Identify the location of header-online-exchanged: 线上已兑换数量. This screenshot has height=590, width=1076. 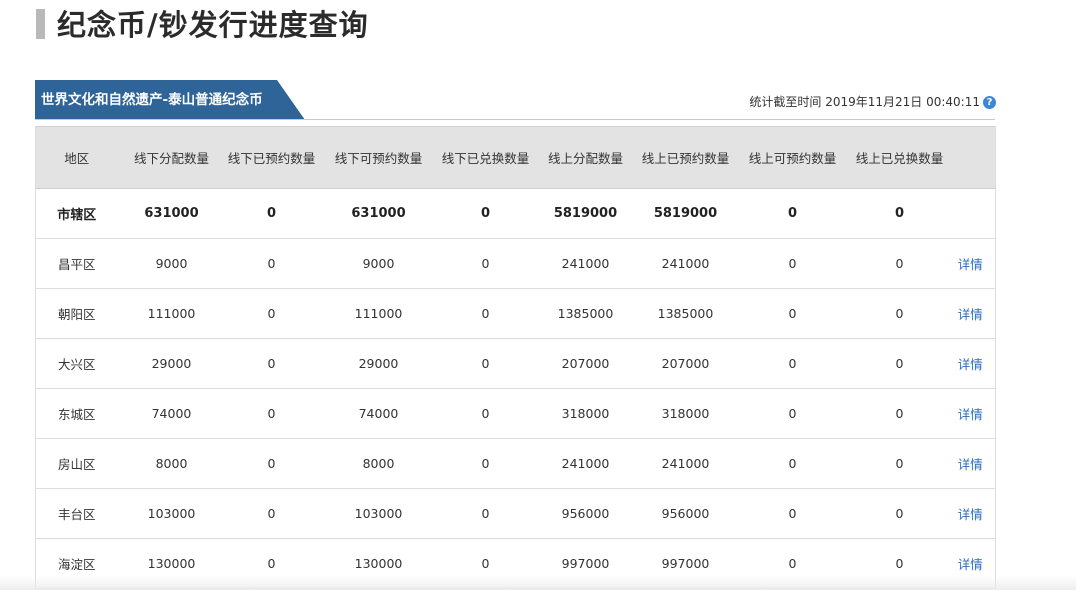
(899, 157).